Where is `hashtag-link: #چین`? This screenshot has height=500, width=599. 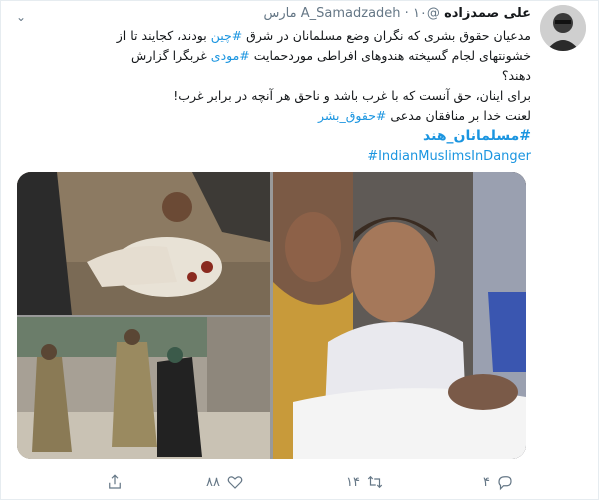
hashtag-link: #چین is located at coordinates (227, 35).